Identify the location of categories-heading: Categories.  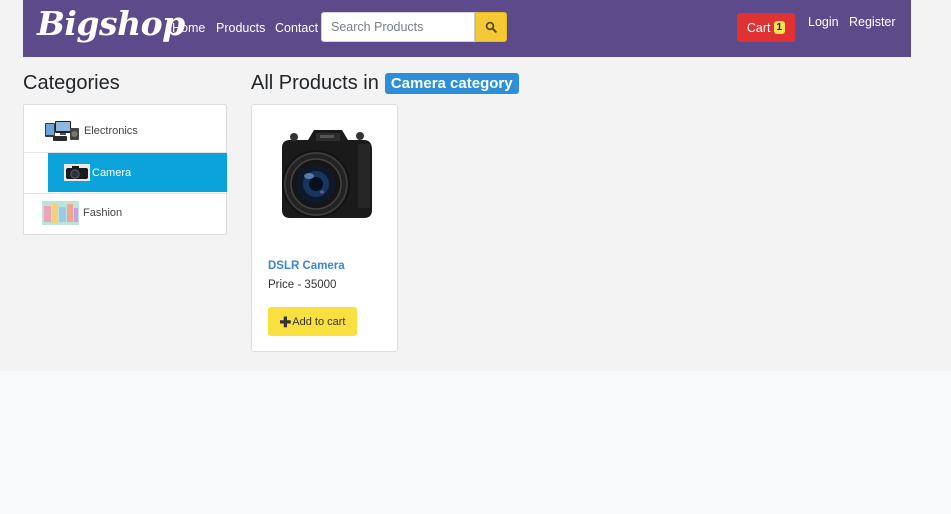
(71, 83).